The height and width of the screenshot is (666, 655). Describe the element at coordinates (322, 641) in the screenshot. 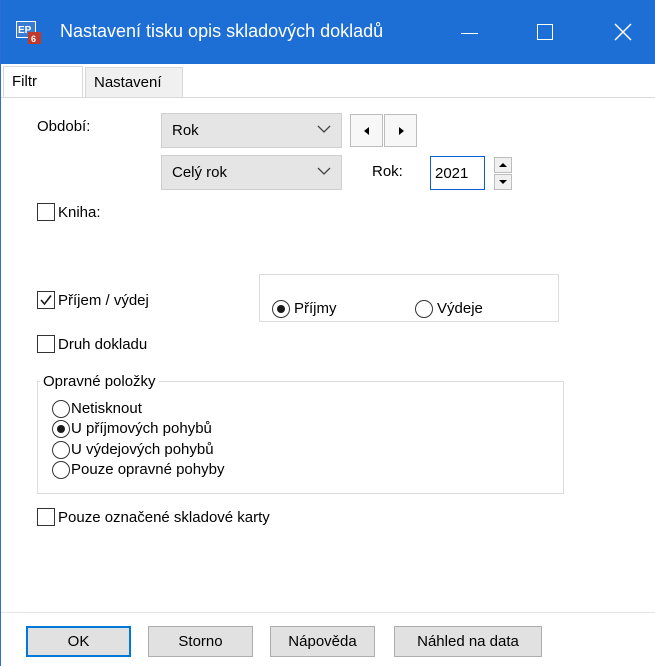

I see `napoveda-button: Nápověda` at that location.